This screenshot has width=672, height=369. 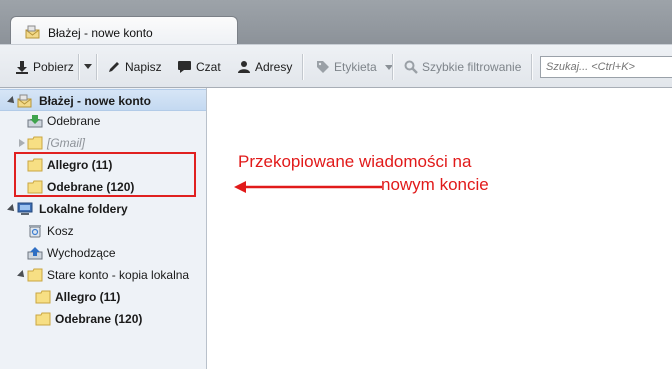 I want to click on arrow-left-icon, so click(x=308, y=187).